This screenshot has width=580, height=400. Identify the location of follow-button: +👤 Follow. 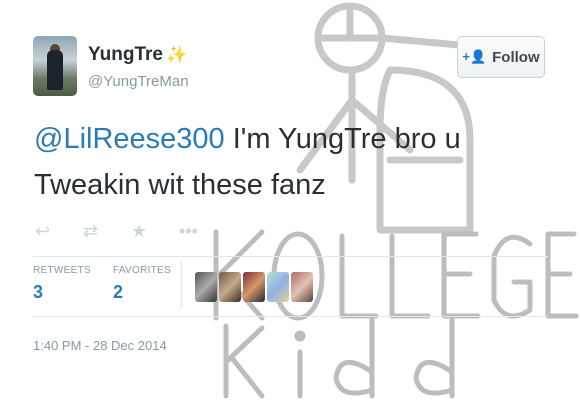
(501, 57).